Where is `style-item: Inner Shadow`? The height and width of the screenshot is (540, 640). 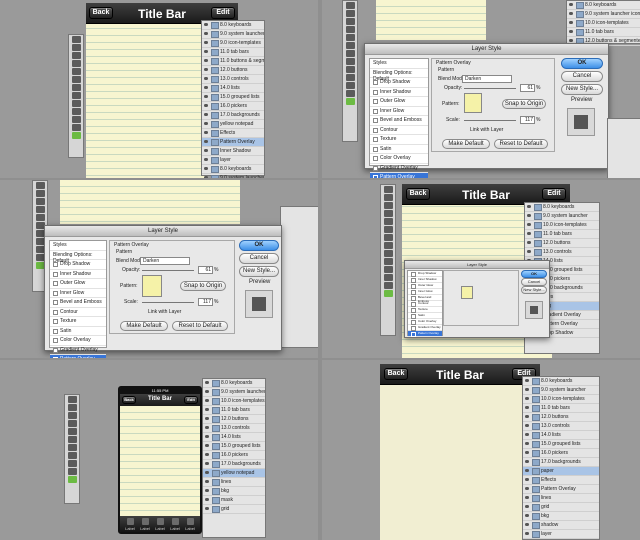
style-item: Inner Shadow is located at coordinates (78, 274).